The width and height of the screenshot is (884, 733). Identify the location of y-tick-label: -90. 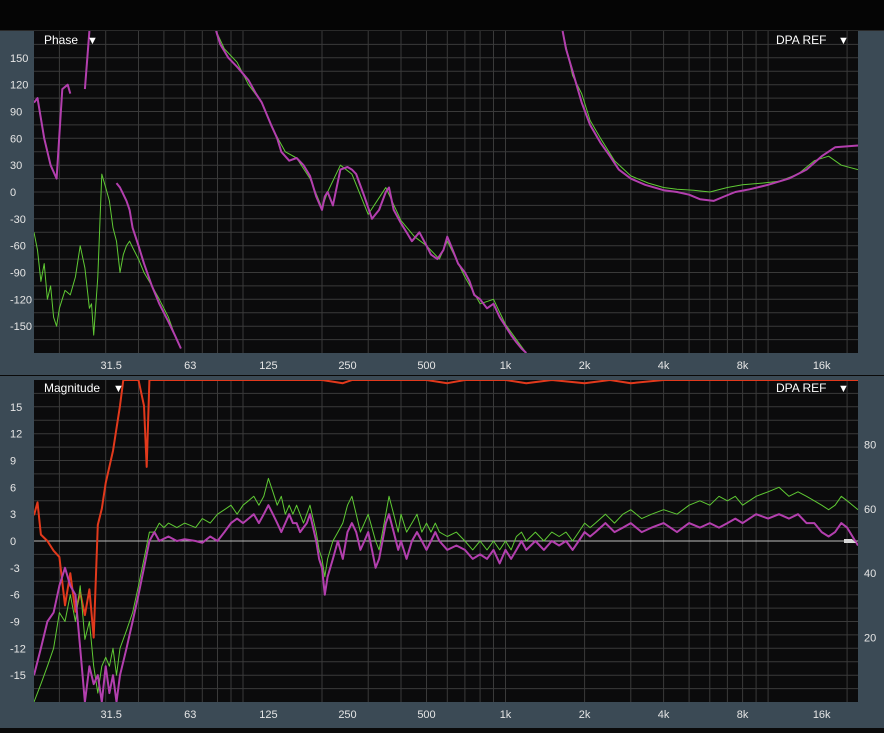
(18, 274).